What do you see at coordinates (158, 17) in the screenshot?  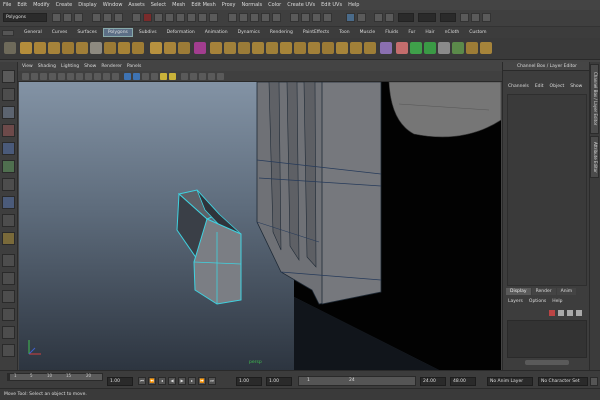 I see `mask-curves-icon` at bounding box center [158, 17].